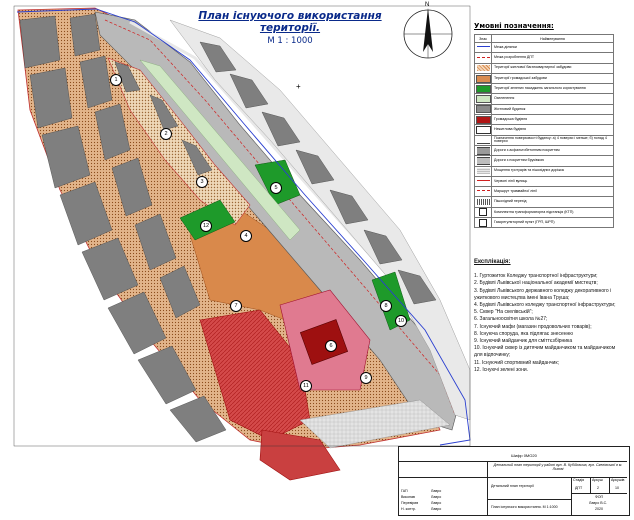 Image resolution: width=634 pixels, height=520 pixels. I want to click on legend-row: Озеленення, so click(544, 99).